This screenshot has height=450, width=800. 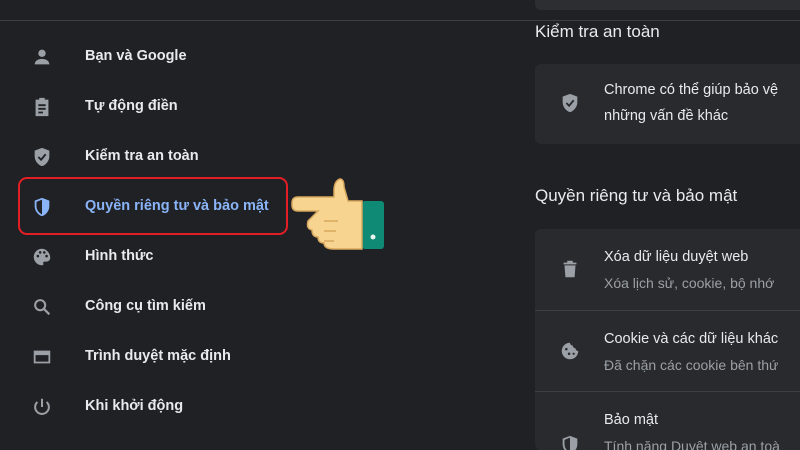 What do you see at coordinates (131, 106) in the screenshot?
I see `sidebar-item-label: Tự động điền` at bounding box center [131, 106].